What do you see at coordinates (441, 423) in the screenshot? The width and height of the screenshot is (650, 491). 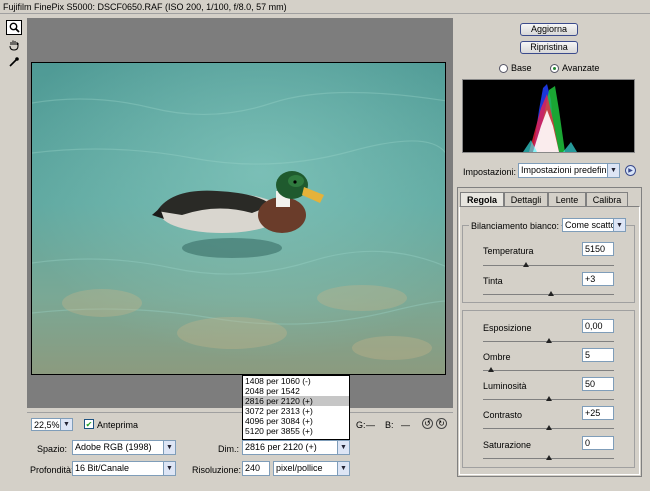 I see `rotate-right-icon: ↻` at bounding box center [441, 423].